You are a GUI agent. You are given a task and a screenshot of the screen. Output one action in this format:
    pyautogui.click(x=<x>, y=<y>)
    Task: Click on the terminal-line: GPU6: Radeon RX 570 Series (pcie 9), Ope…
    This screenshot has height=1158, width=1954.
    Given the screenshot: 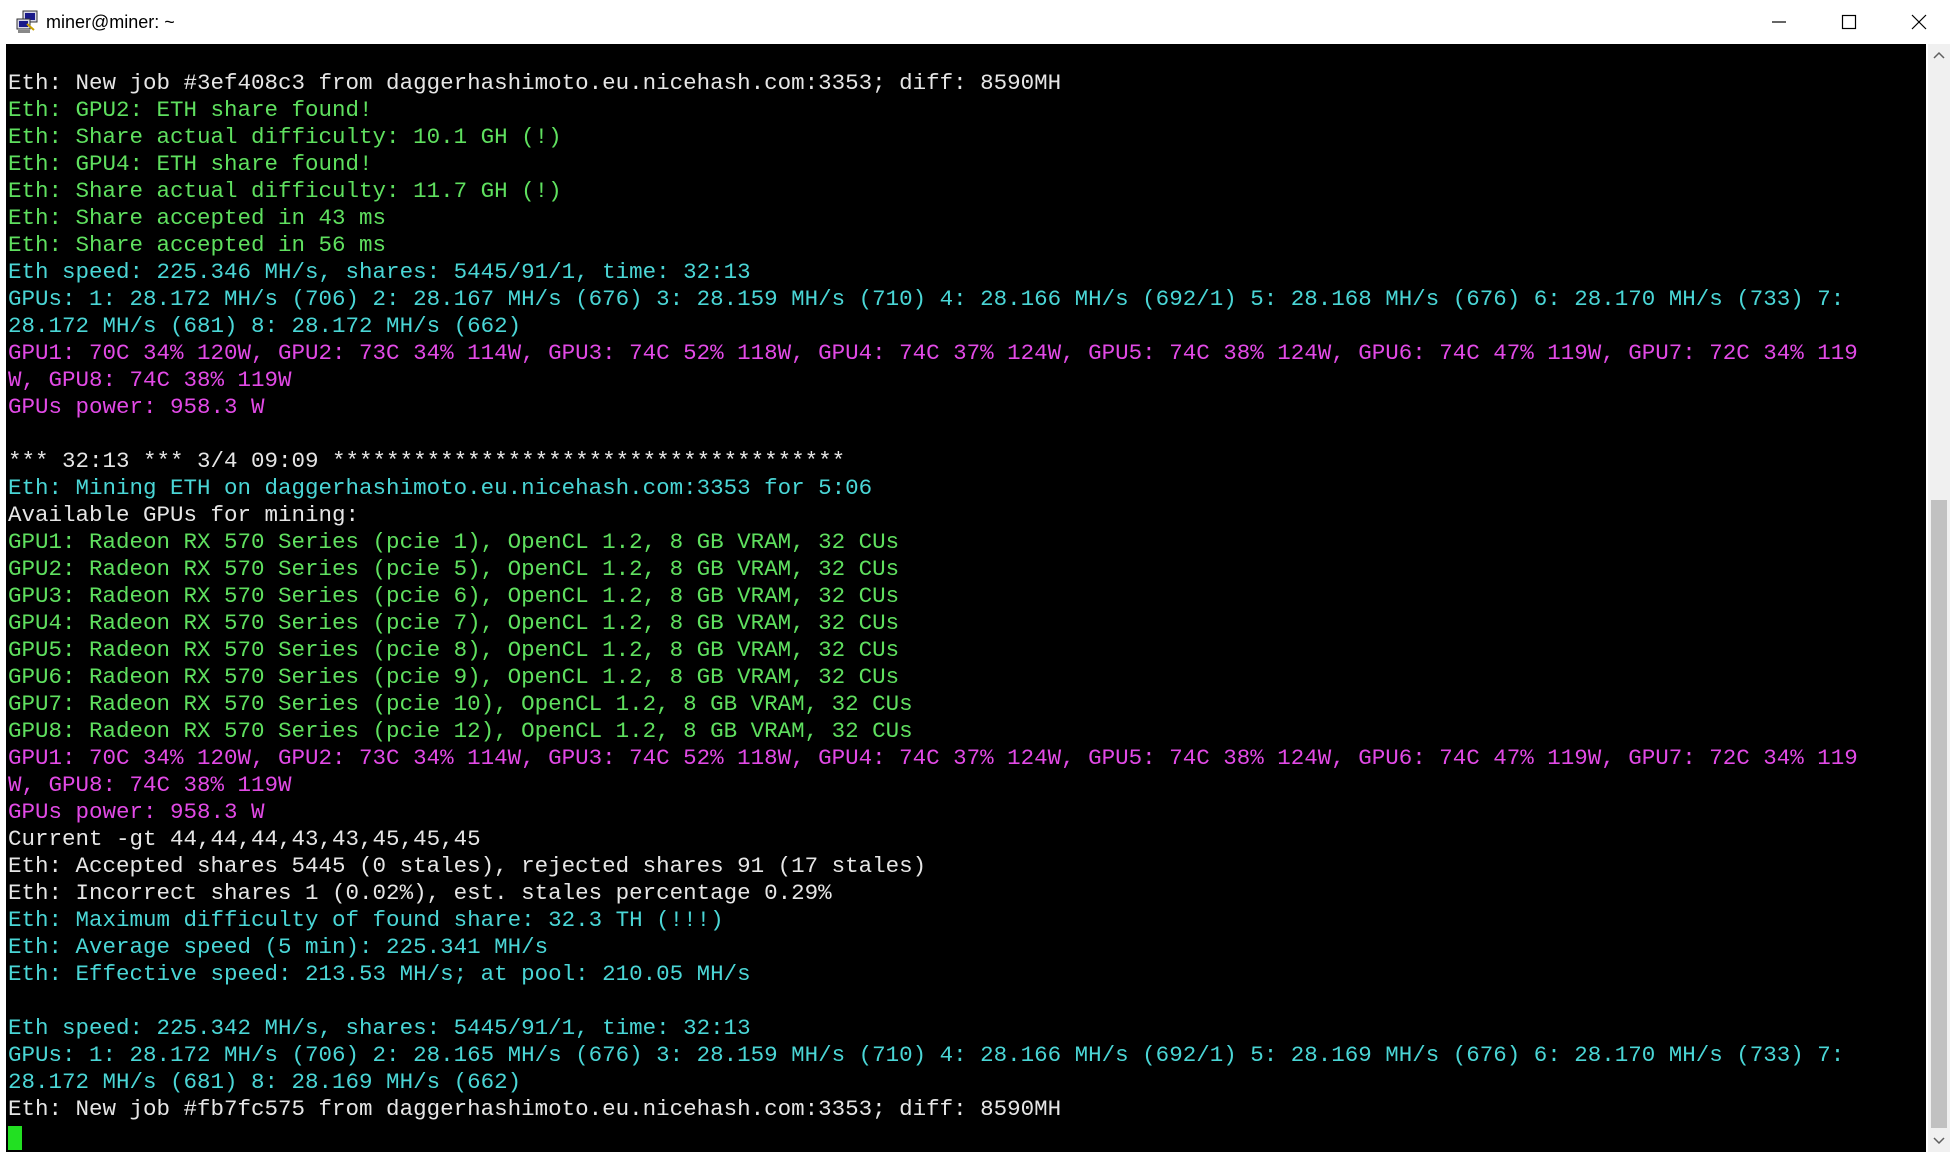 What is the action you would take?
    pyautogui.click(x=454, y=677)
    